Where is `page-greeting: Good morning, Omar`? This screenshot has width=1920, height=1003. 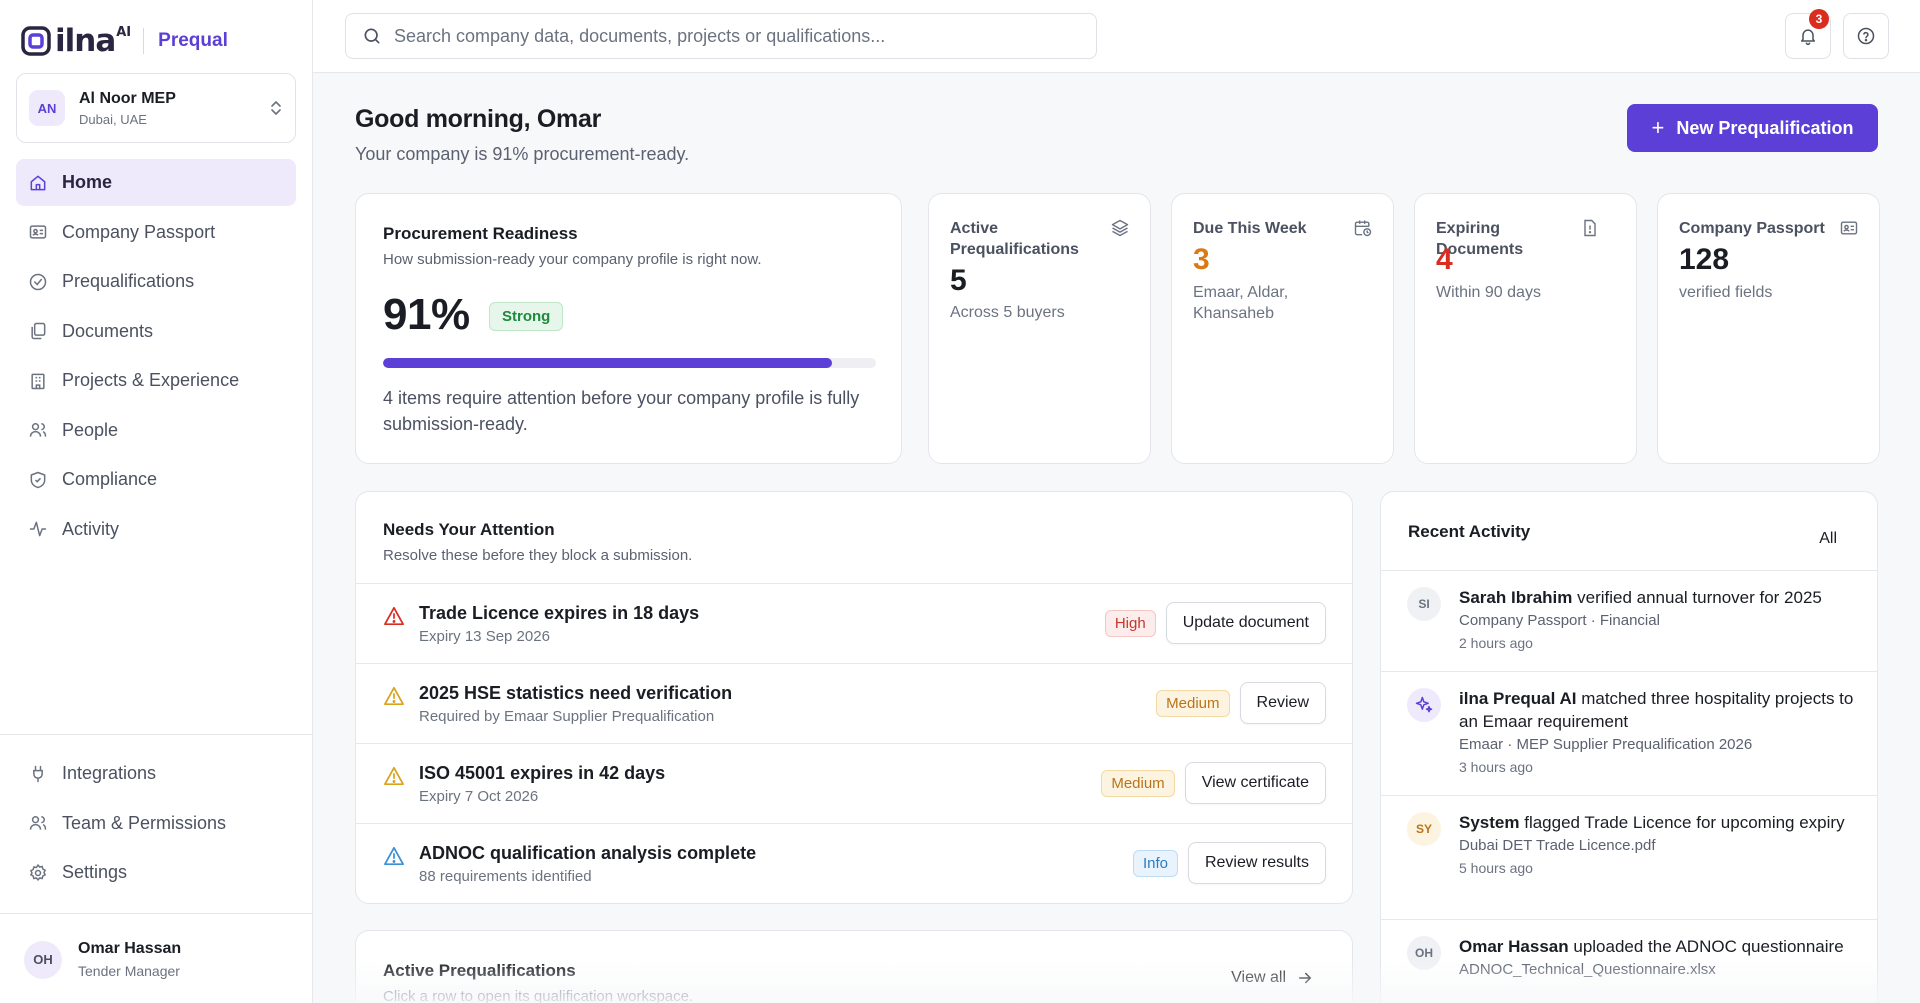 page-greeting: Good morning, Omar is located at coordinates (478, 119).